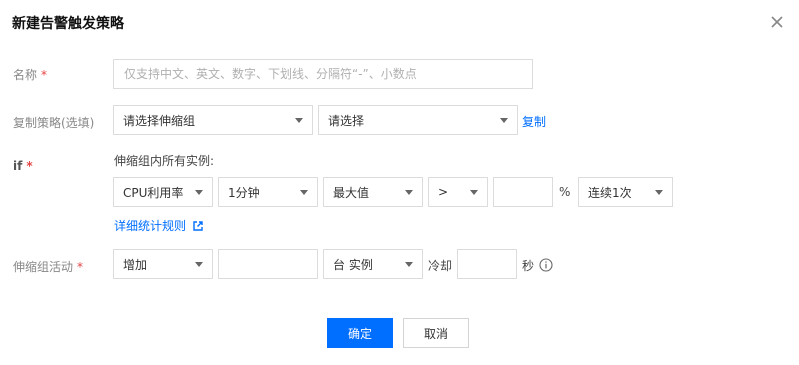 The width and height of the screenshot is (799, 365). What do you see at coordinates (163, 264) in the screenshot?
I see `action-select: 增加` at bounding box center [163, 264].